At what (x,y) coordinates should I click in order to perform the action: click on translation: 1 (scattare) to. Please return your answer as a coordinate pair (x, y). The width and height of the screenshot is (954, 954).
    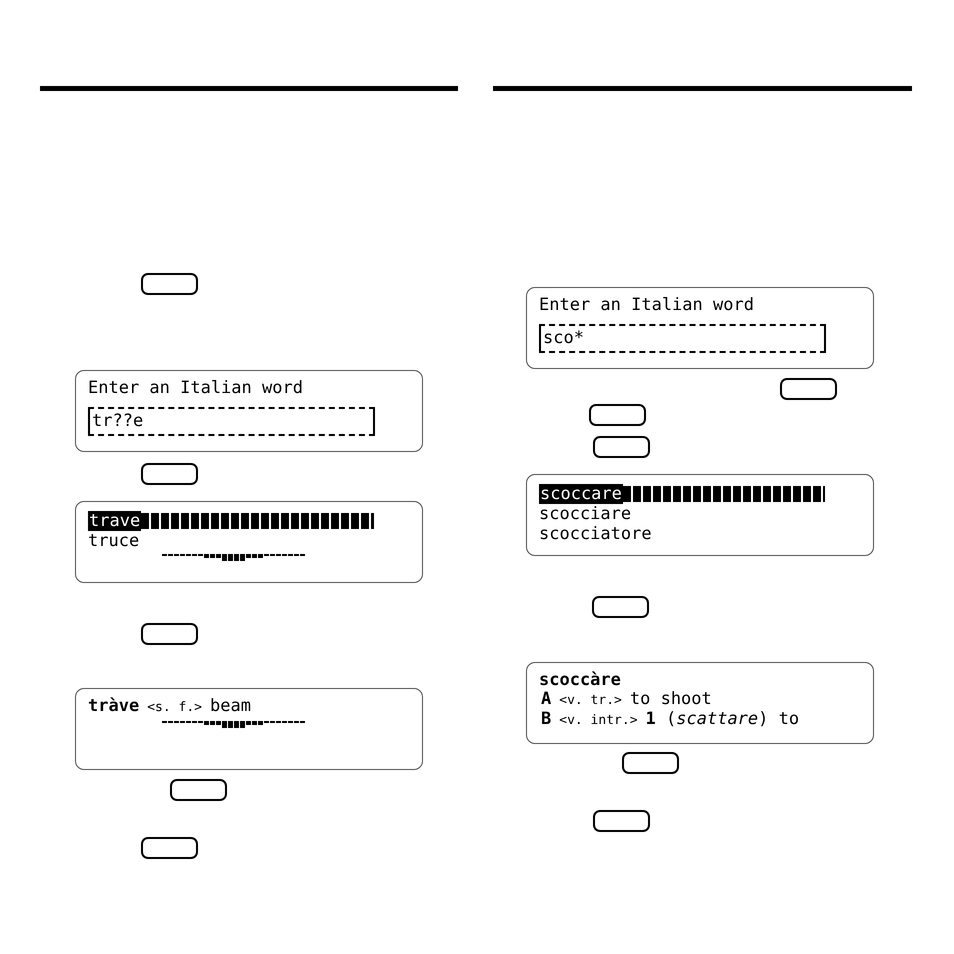
    Looking at the image, I should click on (723, 719).